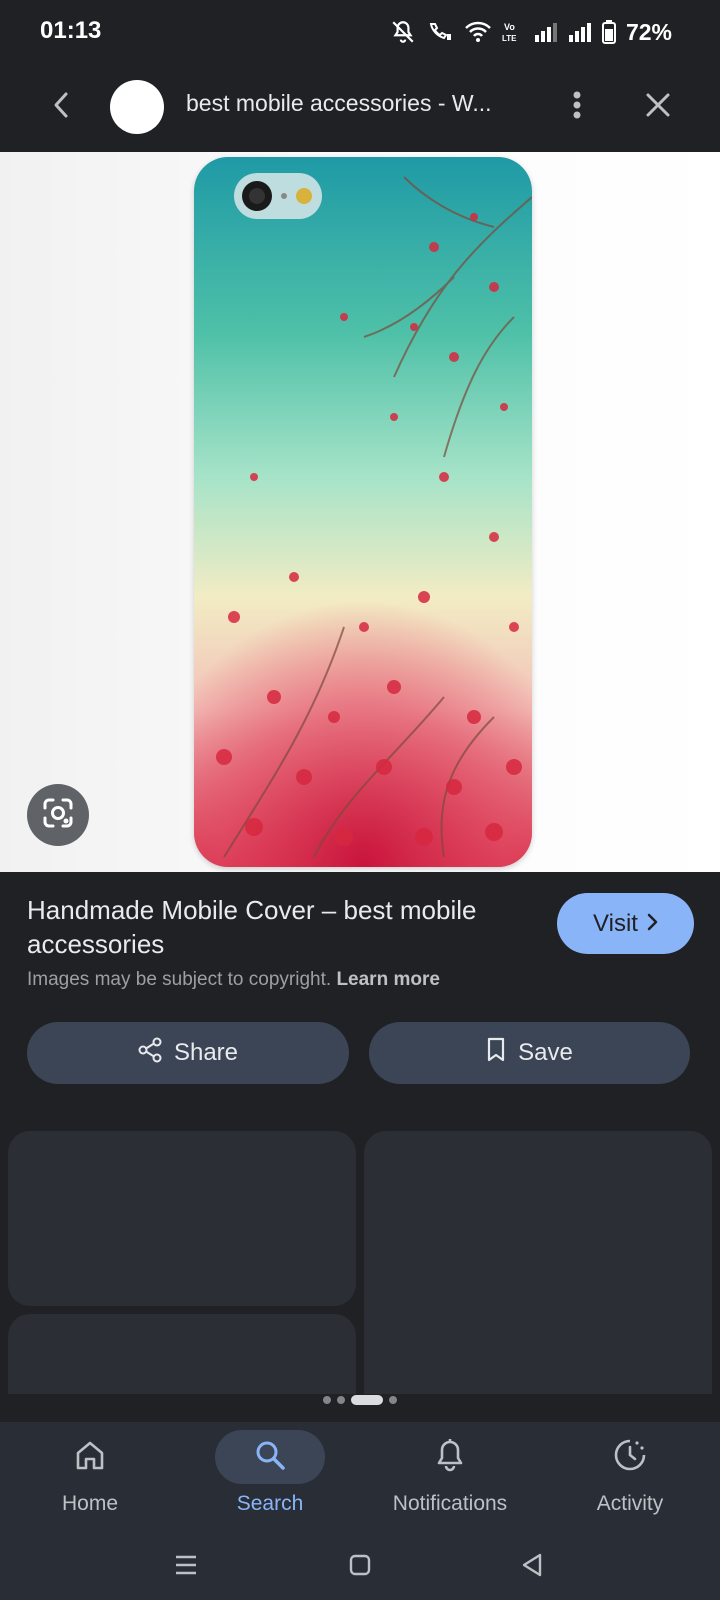 Image resolution: width=720 pixels, height=1600 pixels. I want to click on wifi-call-icon, so click(440, 32).